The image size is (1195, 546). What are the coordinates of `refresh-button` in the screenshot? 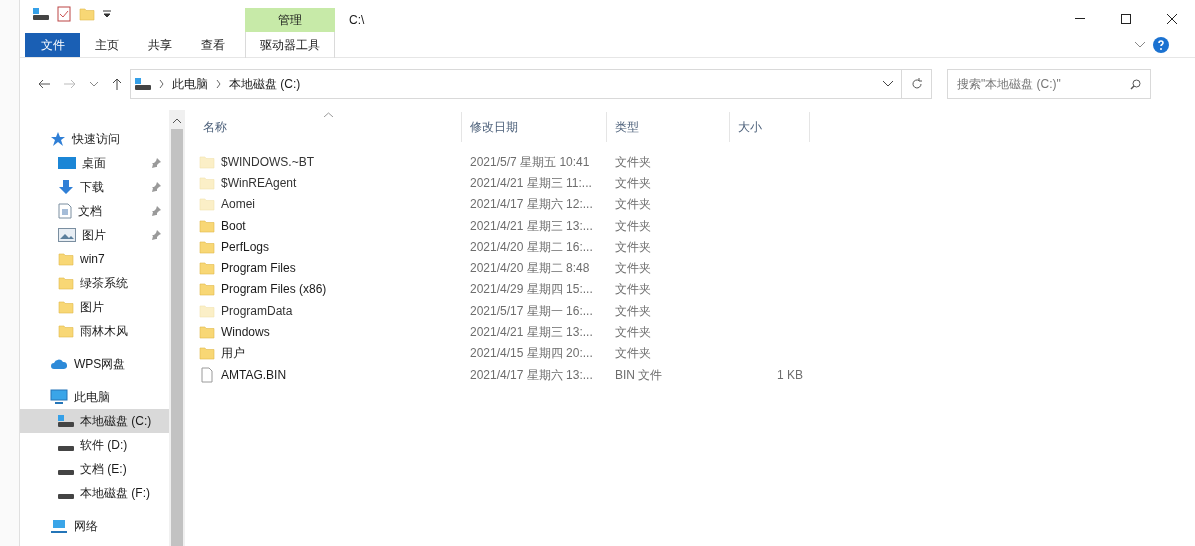 It's located at (917, 84).